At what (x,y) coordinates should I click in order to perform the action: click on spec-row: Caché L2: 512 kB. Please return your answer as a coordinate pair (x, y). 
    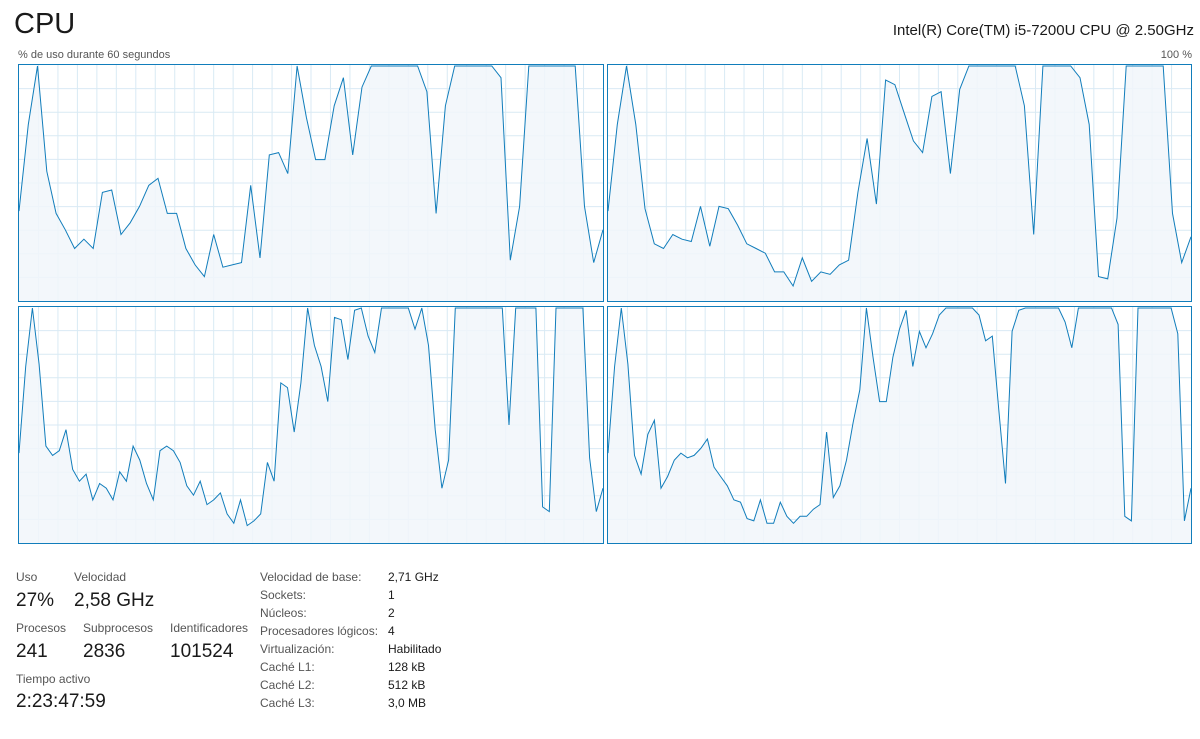
    Looking at the image, I should click on (350, 685).